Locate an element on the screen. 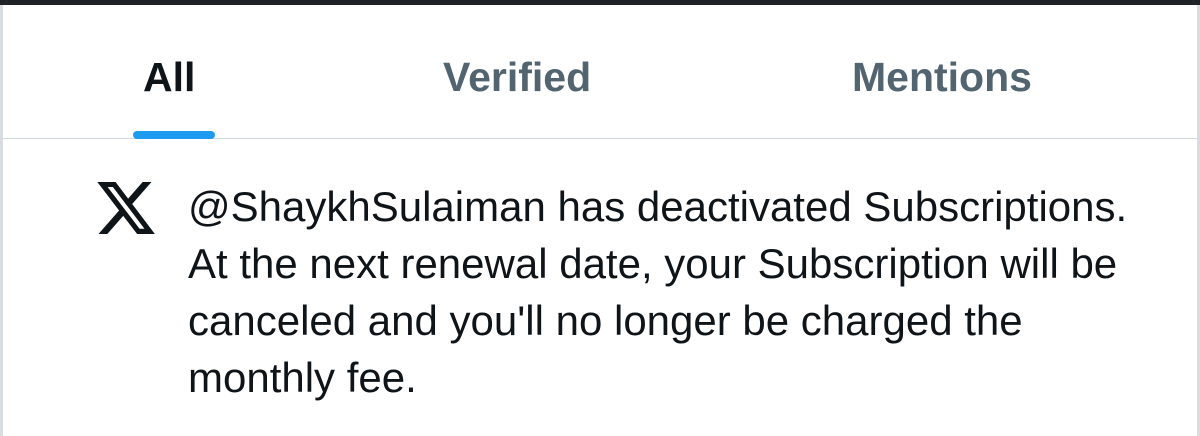  x-logo-icon is located at coordinates (126, 208).